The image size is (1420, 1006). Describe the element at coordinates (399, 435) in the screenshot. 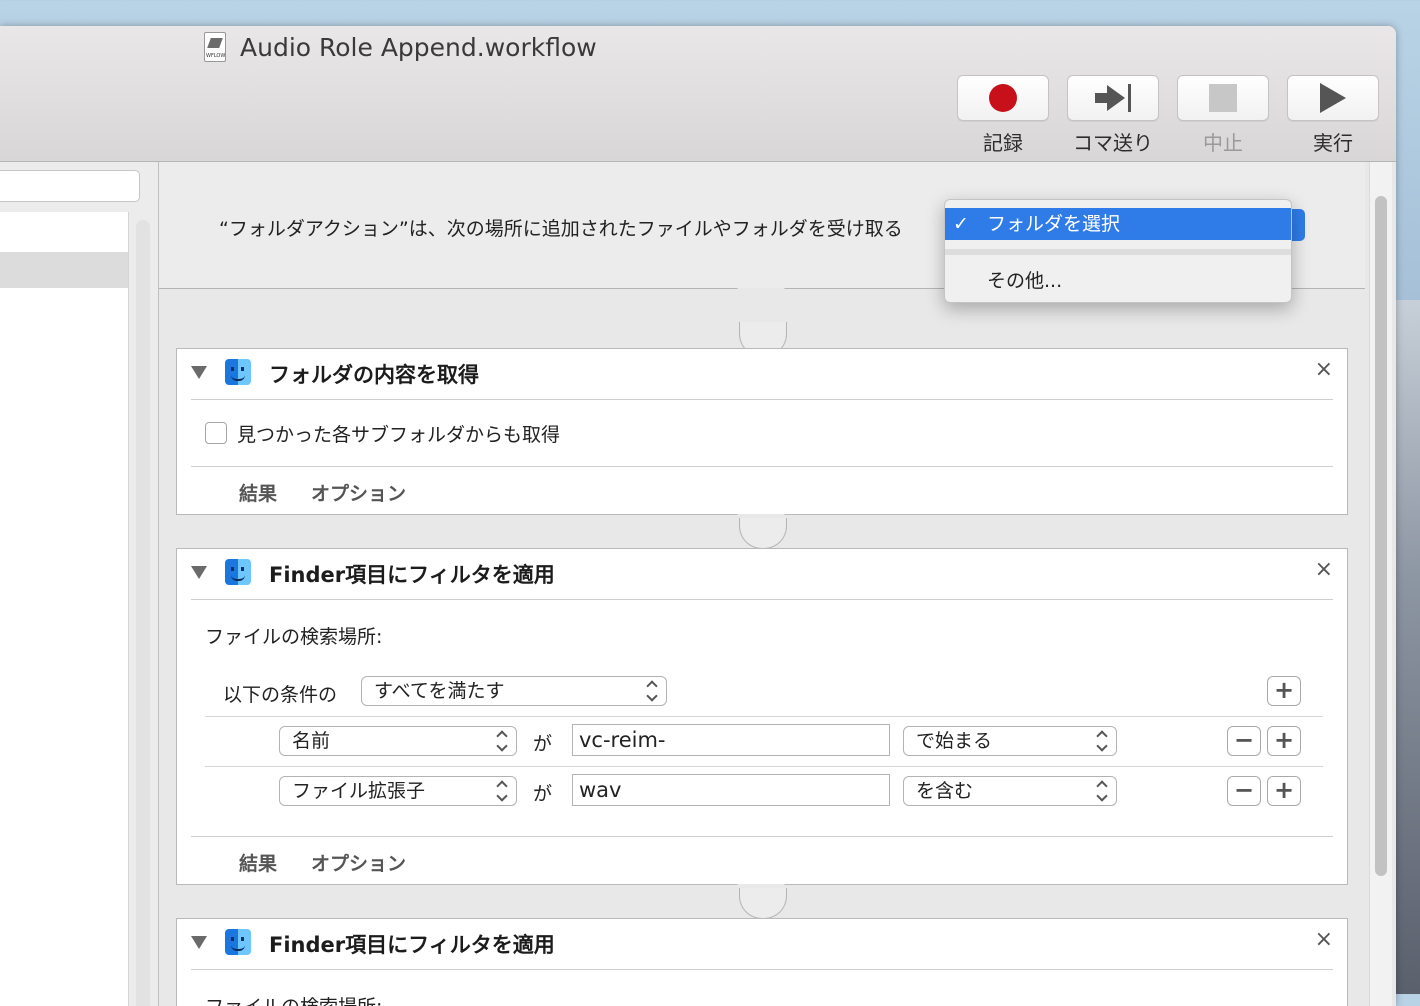

I see `subfolders-checkbox-label: 見つかった各サブフォルダからも取得` at that location.